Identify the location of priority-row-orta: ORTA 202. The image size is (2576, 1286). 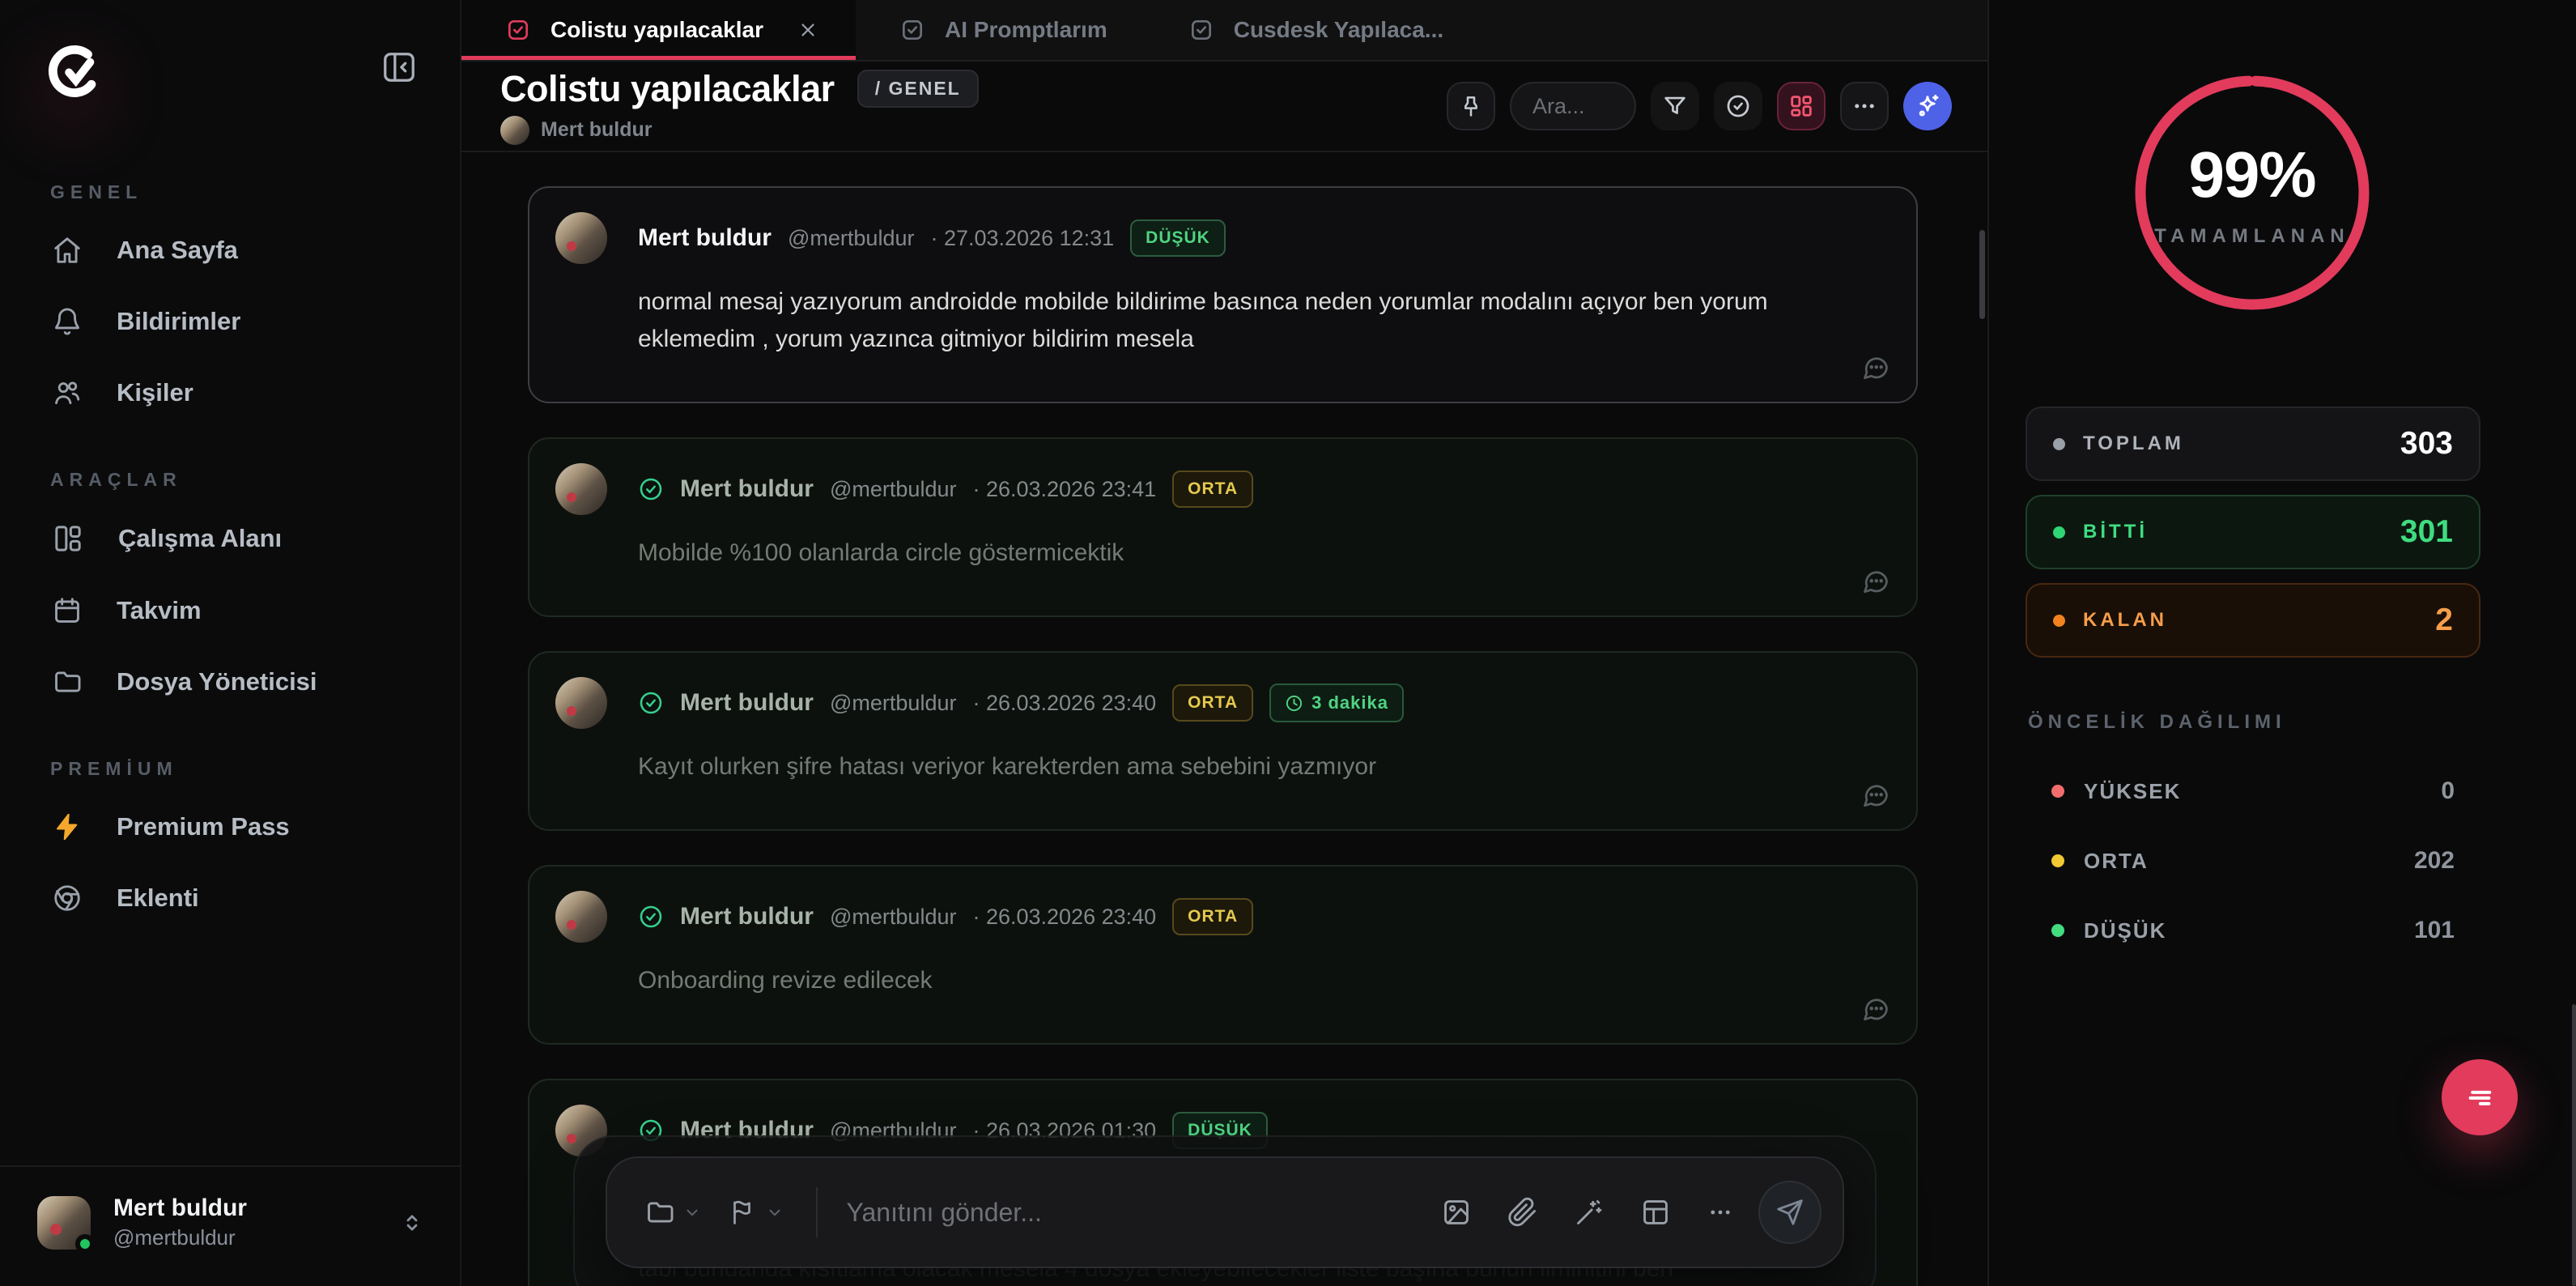
(2253, 861).